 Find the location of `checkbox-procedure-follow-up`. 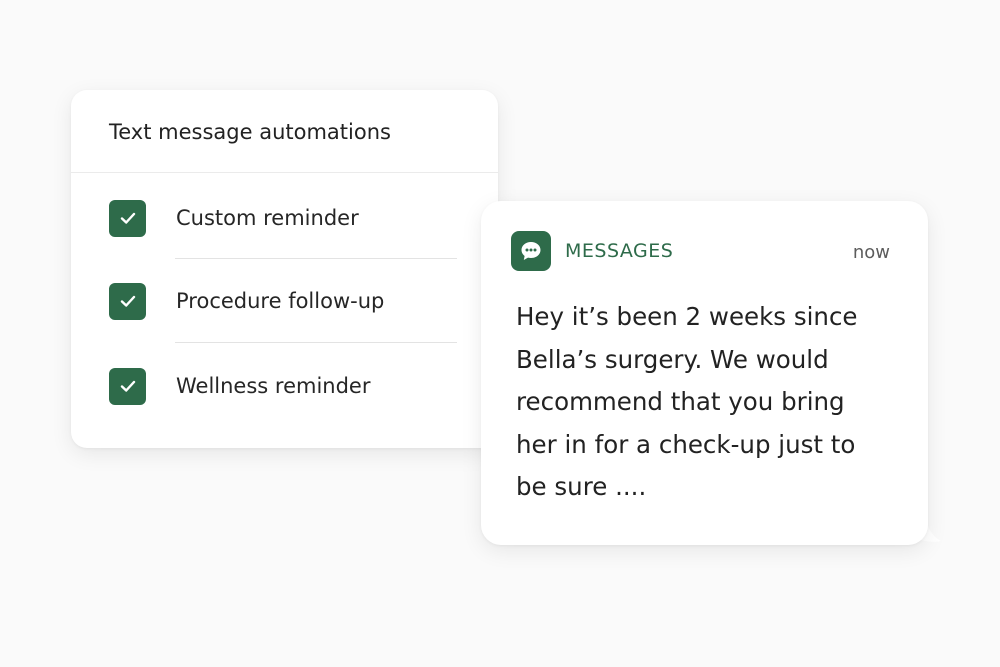

checkbox-procedure-follow-up is located at coordinates (127, 301).